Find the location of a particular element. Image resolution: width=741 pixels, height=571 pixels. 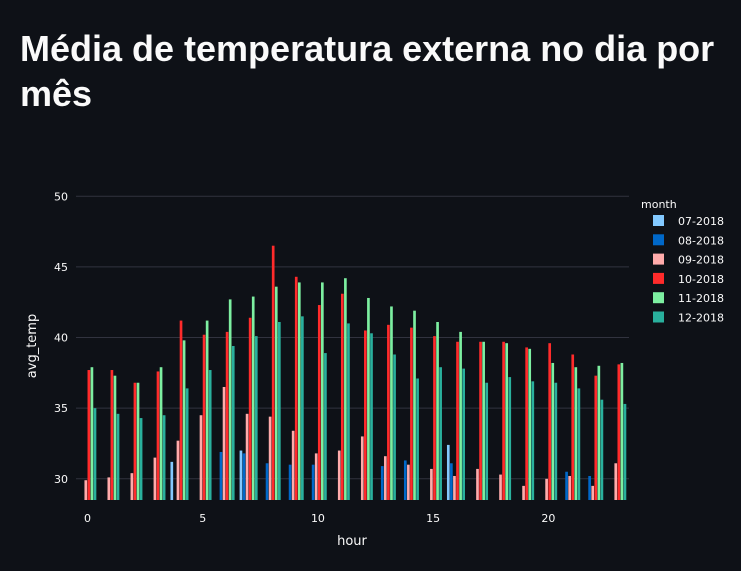

bar-09-2018-h3 is located at coordinates (155, 478).